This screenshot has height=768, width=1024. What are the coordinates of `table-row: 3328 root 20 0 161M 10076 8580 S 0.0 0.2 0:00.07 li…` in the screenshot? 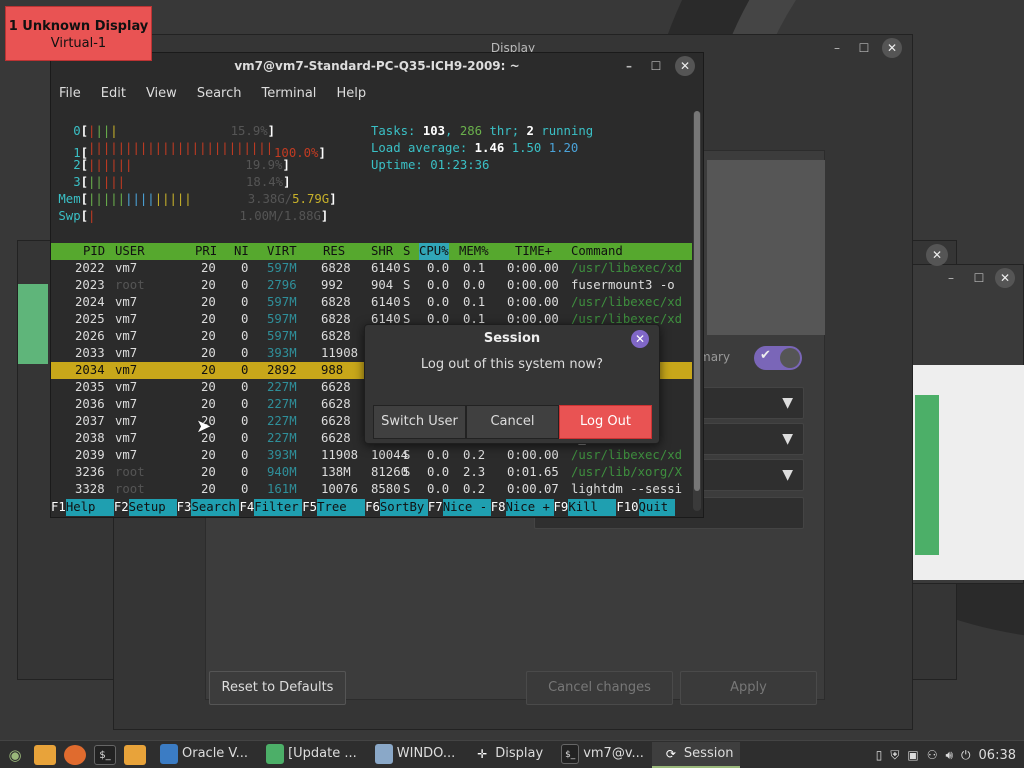 It's located at (371, 489).